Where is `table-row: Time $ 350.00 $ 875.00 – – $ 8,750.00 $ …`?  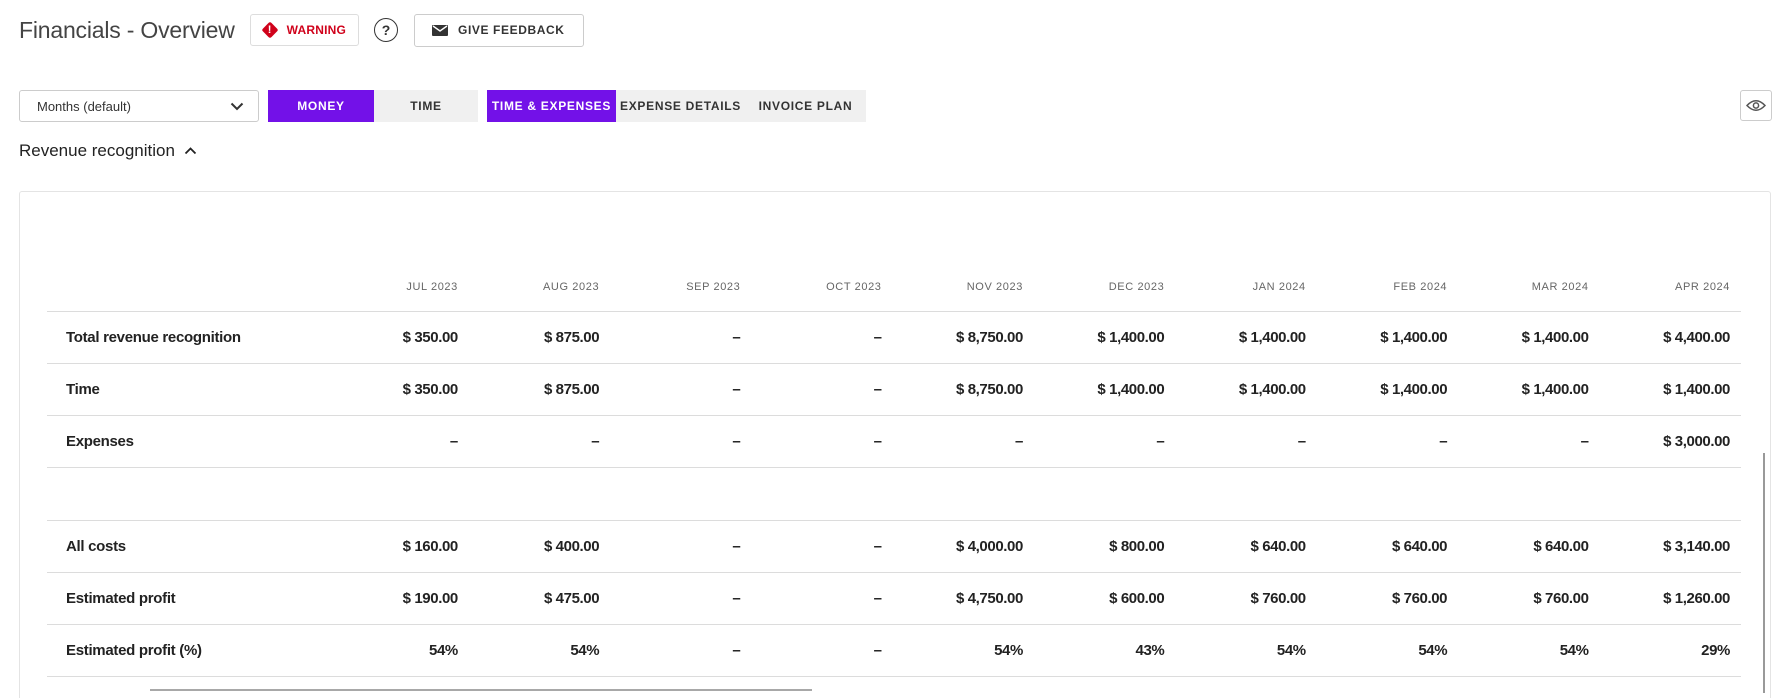
table-row: Time $ 350.00 $ 875.00 – – $ 8,750.00 $ … is located at coordinates (894, 389).